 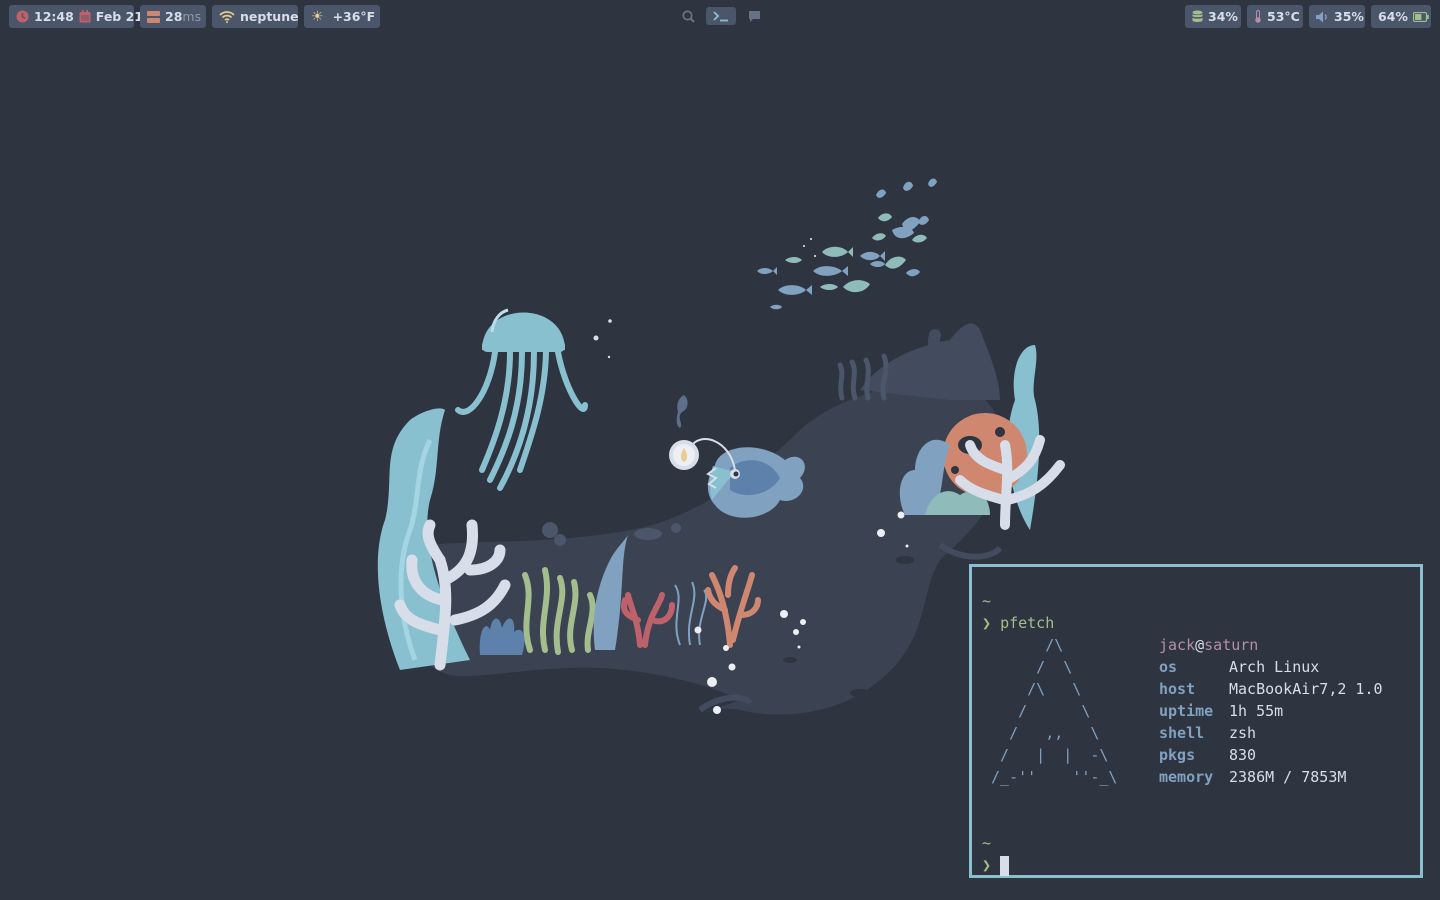 I want to click on jellyfish, so click(x=521, y=399).